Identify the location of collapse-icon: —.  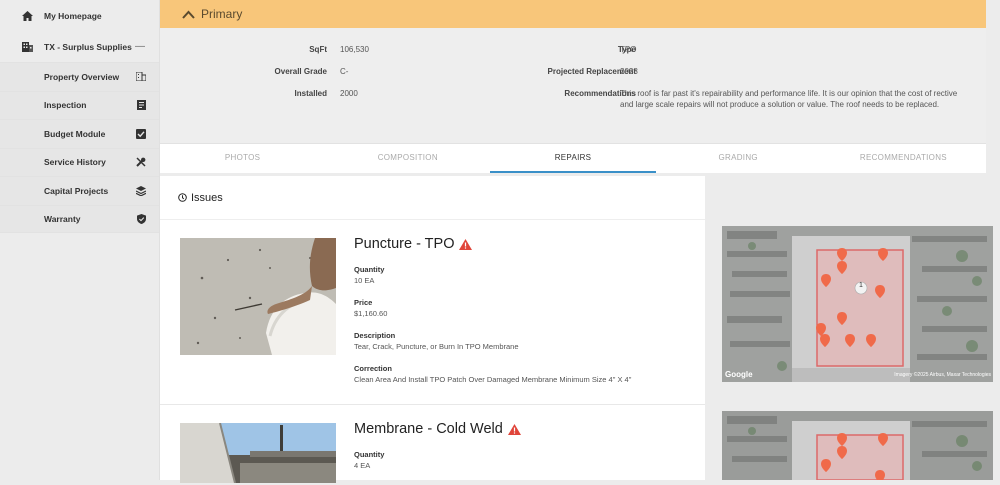
(140, 46).